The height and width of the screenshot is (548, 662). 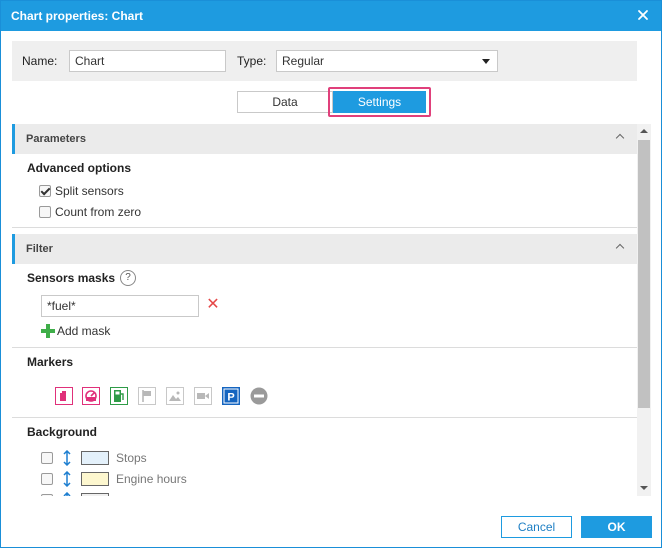 What do you see at coordinates (147, 61) in the screenshot?
I see `name-input: Chart` at bounding box center [147, 61].